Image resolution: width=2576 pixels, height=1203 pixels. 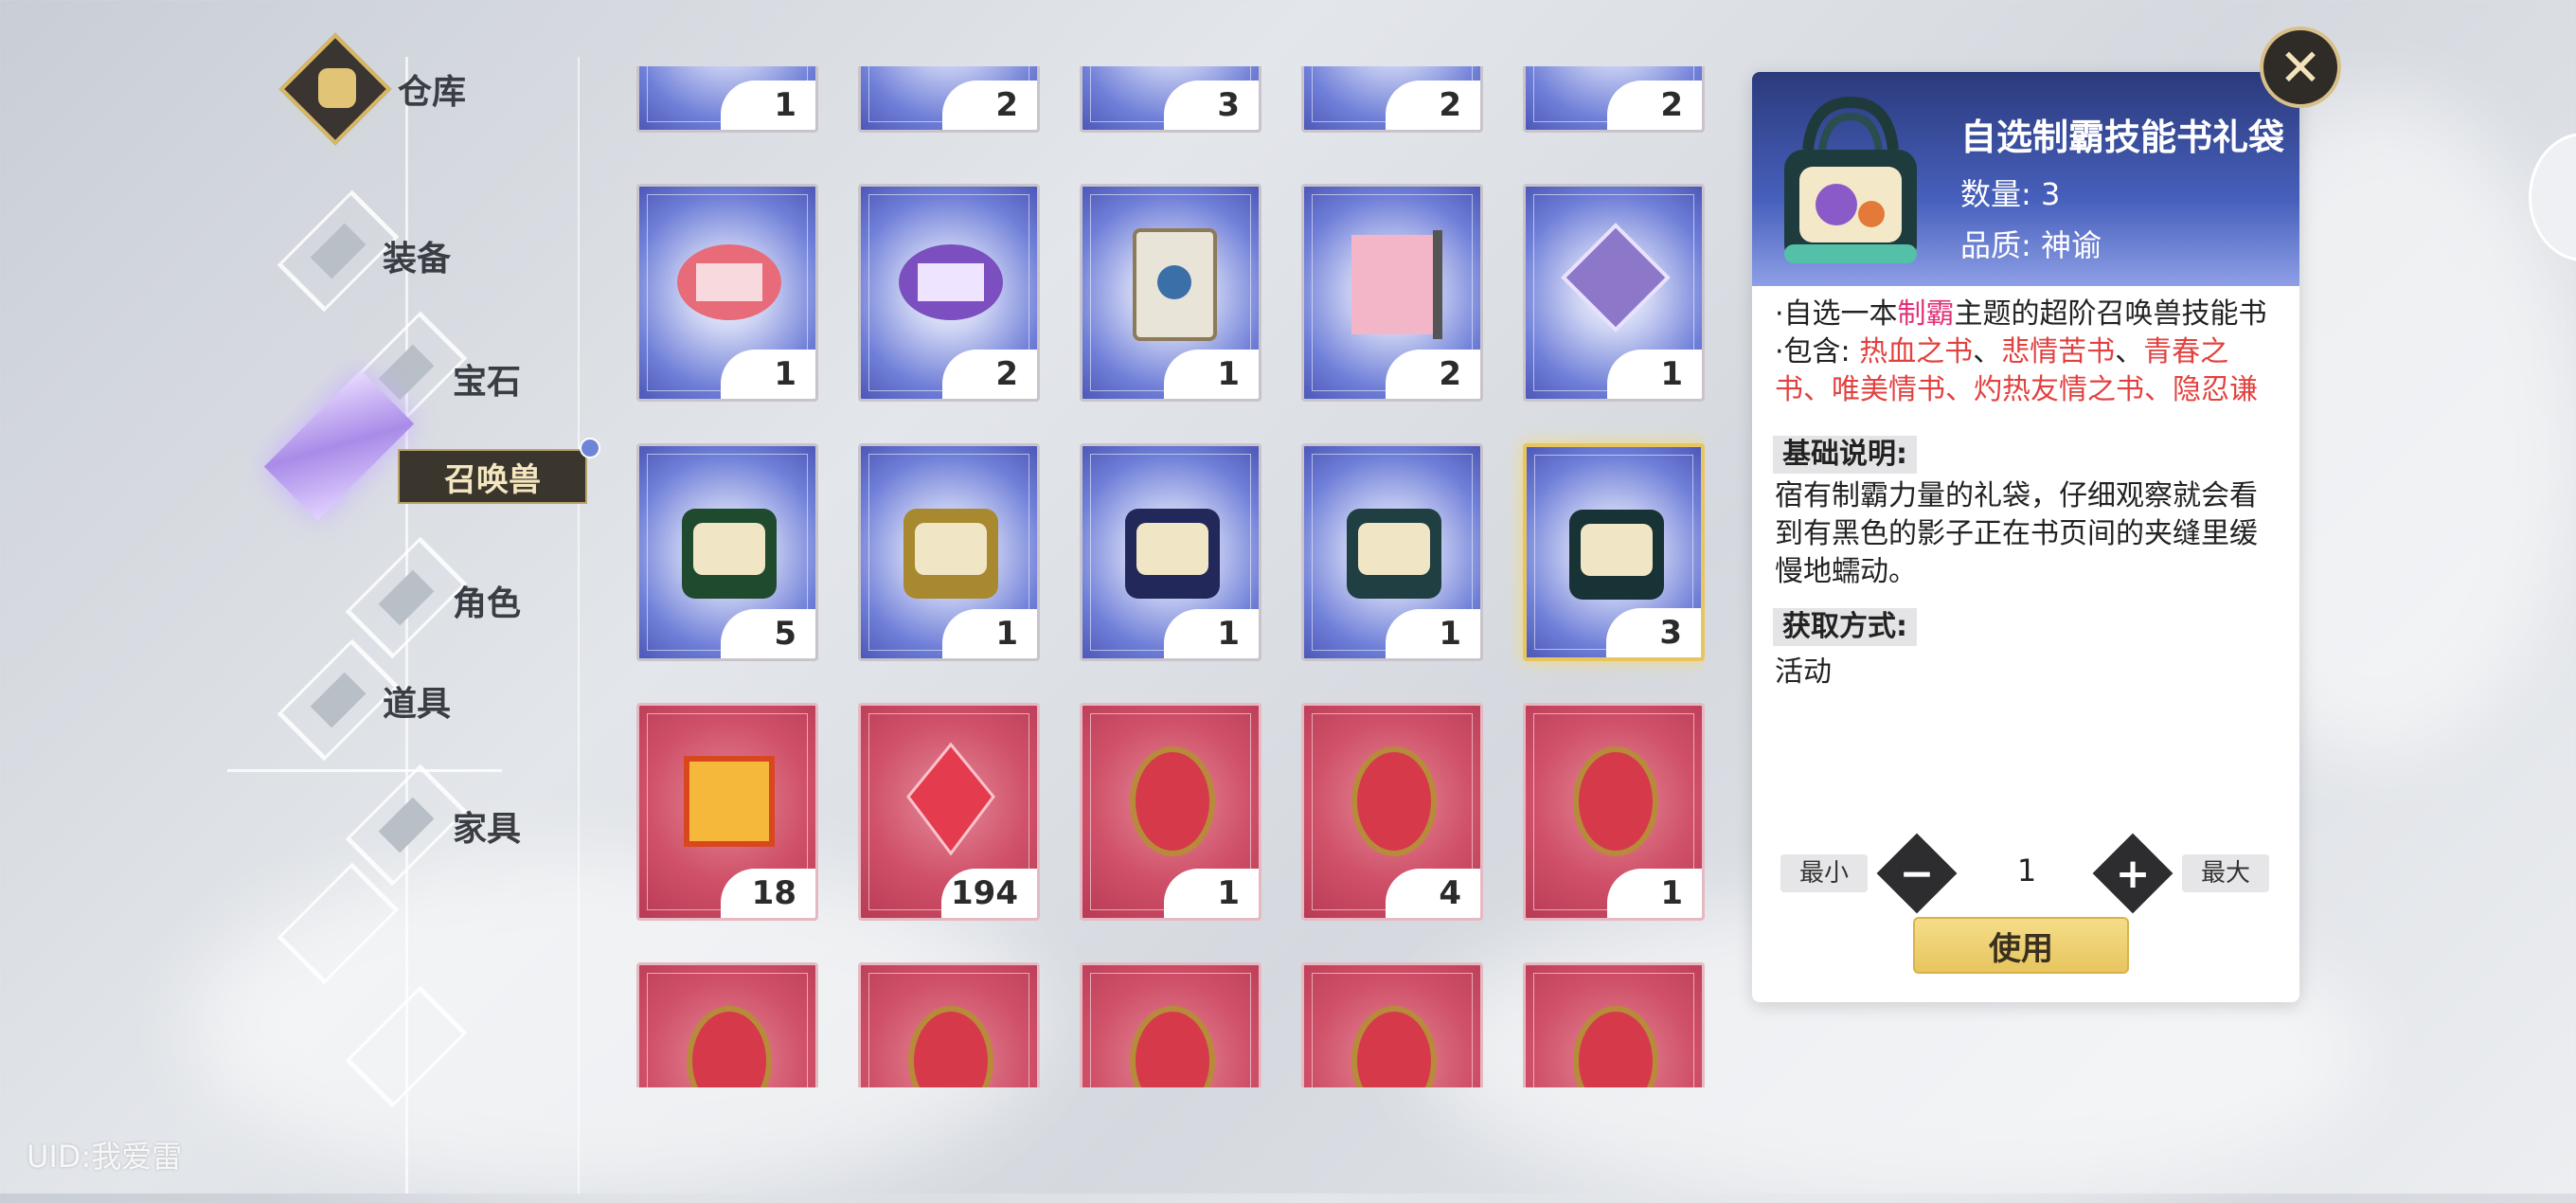 What do you see at coordinates (729, 282) in the screenshot?
I see `scroll-red-icon` at bounding box center [729, 282].